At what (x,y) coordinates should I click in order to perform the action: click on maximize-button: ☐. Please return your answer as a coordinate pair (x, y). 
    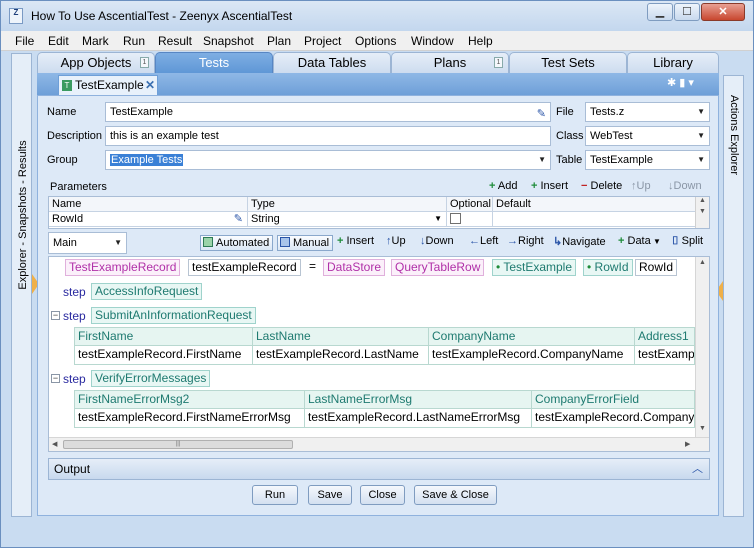
    Looking at the image, I should click on (687, 12).